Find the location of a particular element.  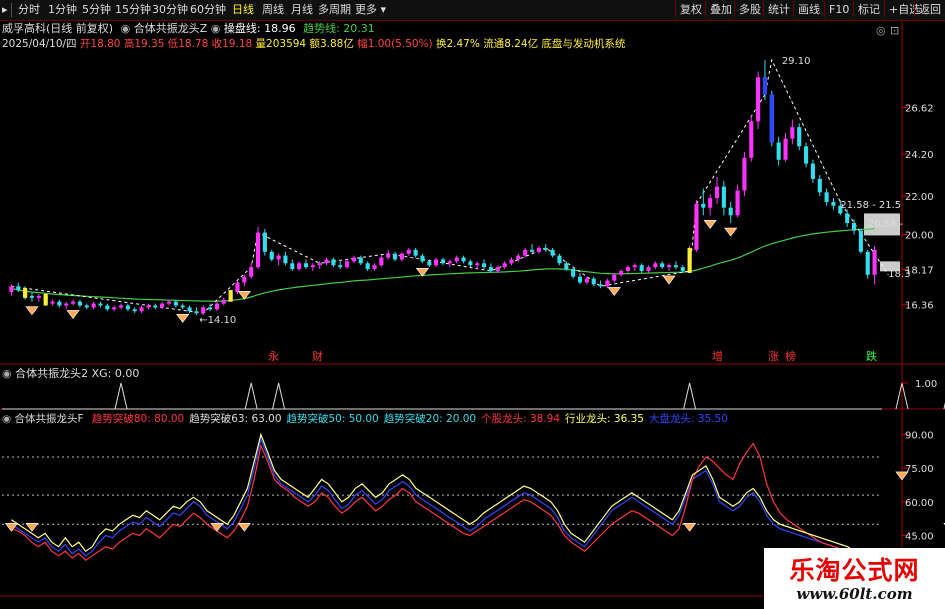

toolbar-button-1: 叠加 is located at coordinates (719, 9).